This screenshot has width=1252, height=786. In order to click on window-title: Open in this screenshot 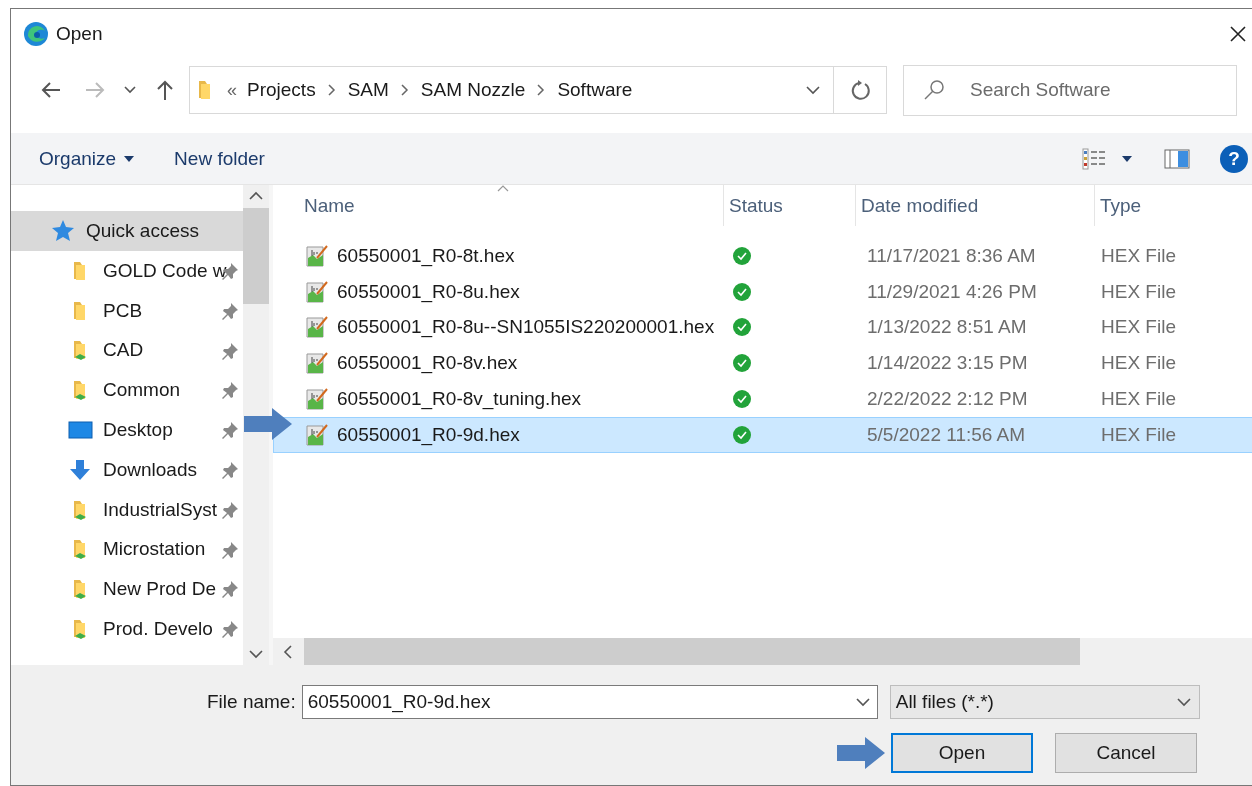, I will do `click(79, 33)`.